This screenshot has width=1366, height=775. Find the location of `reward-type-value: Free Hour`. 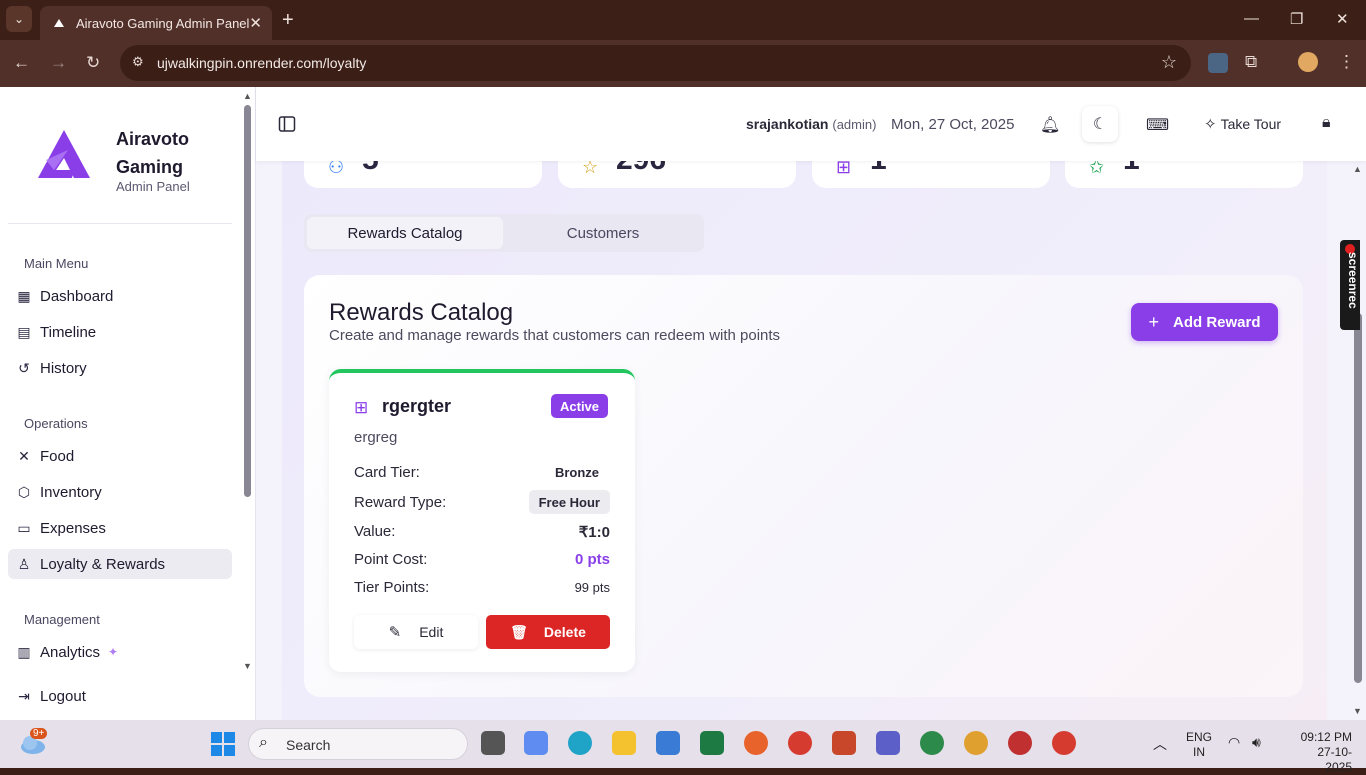

reward-type-value: Free Hour is located at coordinates (569, 502).